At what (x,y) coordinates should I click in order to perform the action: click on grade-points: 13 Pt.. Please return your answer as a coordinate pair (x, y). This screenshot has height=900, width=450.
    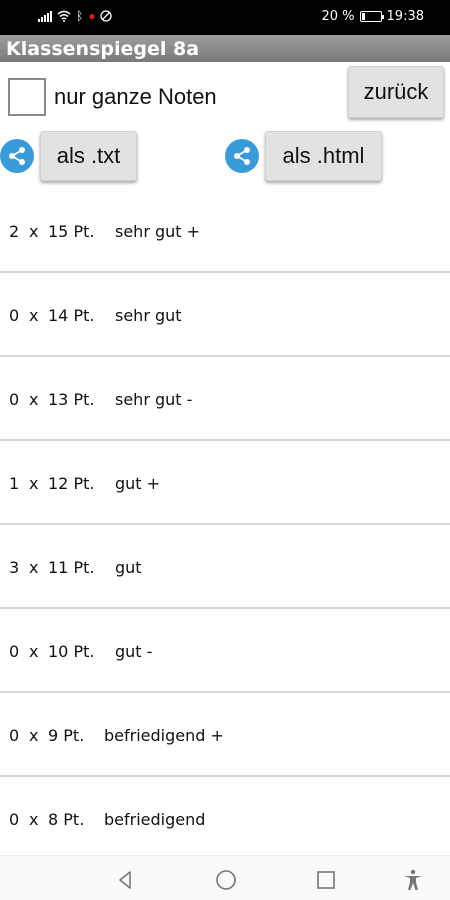
    Looking at the image, I should click on (71, 399).